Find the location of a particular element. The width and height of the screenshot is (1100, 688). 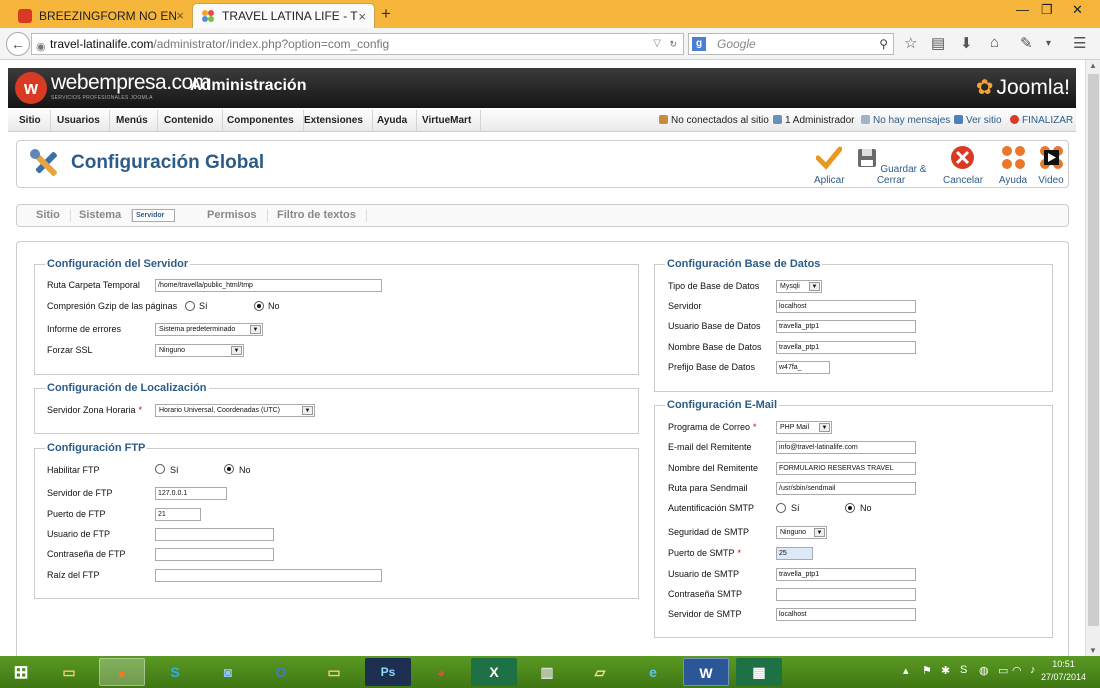

new-tab-button: + is located at coordinates (386, 14).